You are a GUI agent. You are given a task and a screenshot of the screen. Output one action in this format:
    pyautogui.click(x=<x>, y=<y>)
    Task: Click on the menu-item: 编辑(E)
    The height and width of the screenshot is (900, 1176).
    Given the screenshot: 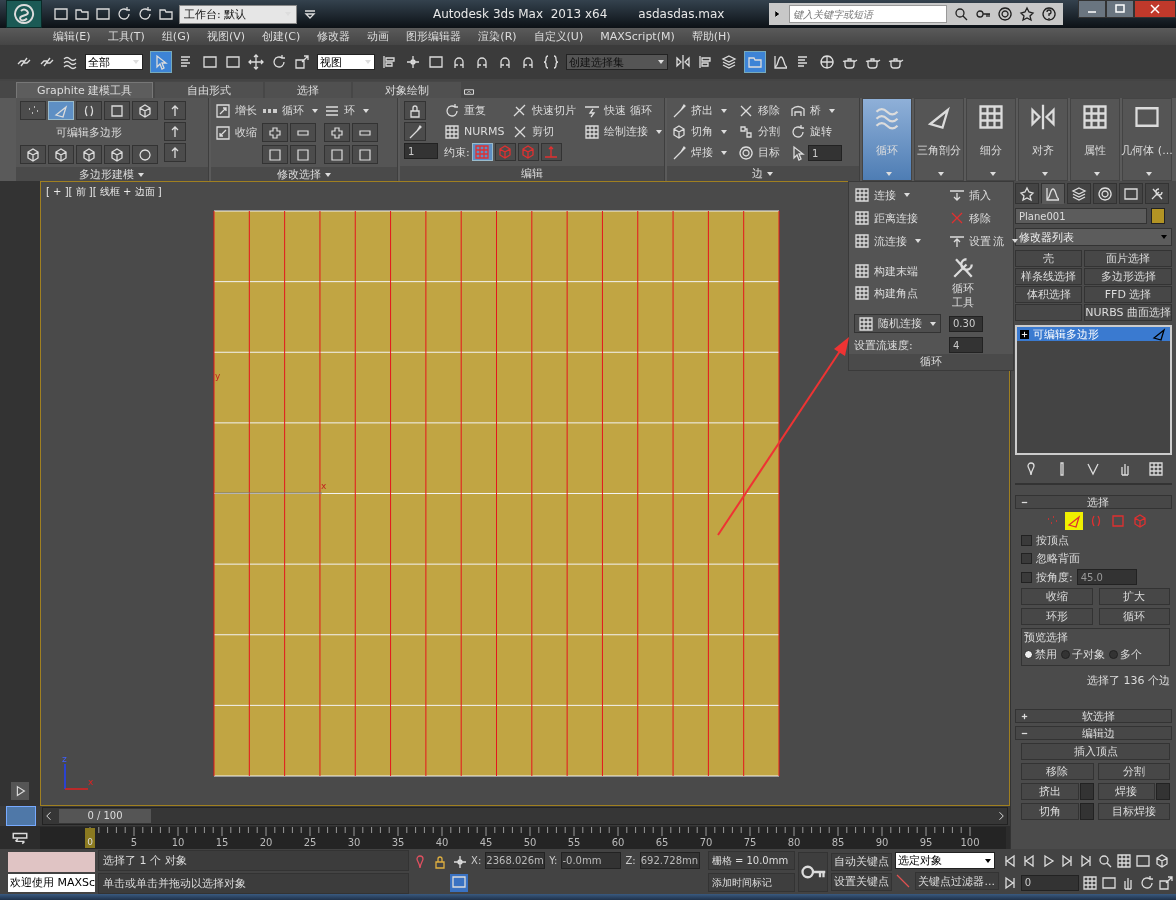 What is the action you would take?
    pyautogui.click(x=72, y=36)
    